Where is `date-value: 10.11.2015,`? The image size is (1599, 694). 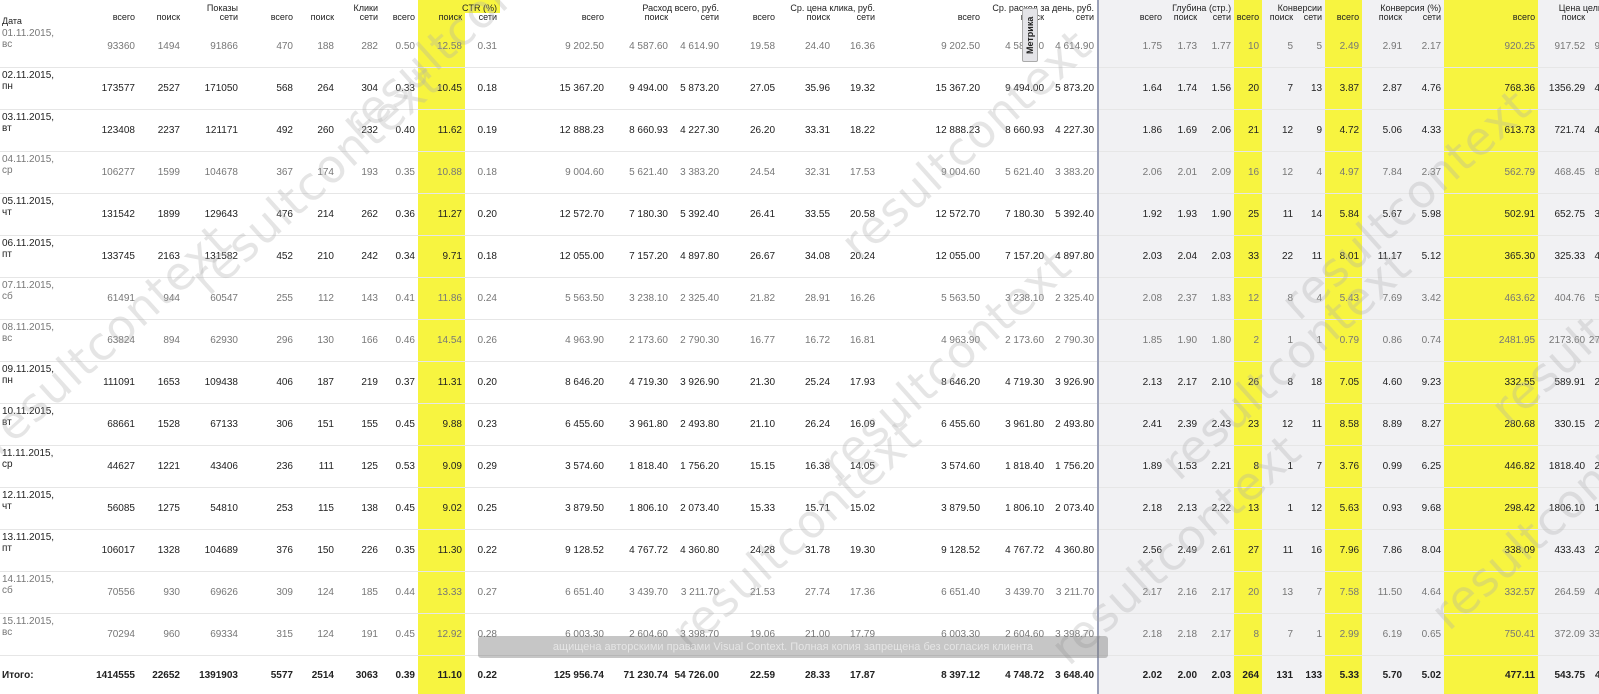
date-value: 10.11.2015, is located at coordinates (28, 411).